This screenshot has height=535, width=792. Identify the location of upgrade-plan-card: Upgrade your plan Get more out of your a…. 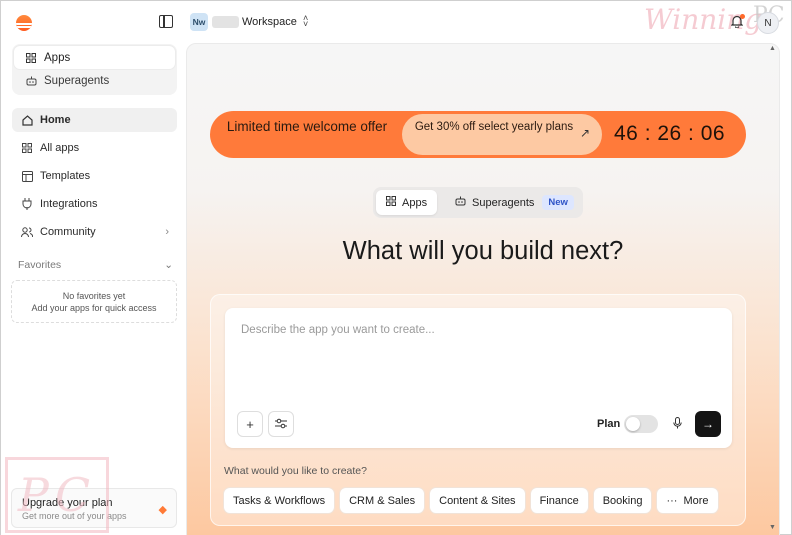
(94, 508).